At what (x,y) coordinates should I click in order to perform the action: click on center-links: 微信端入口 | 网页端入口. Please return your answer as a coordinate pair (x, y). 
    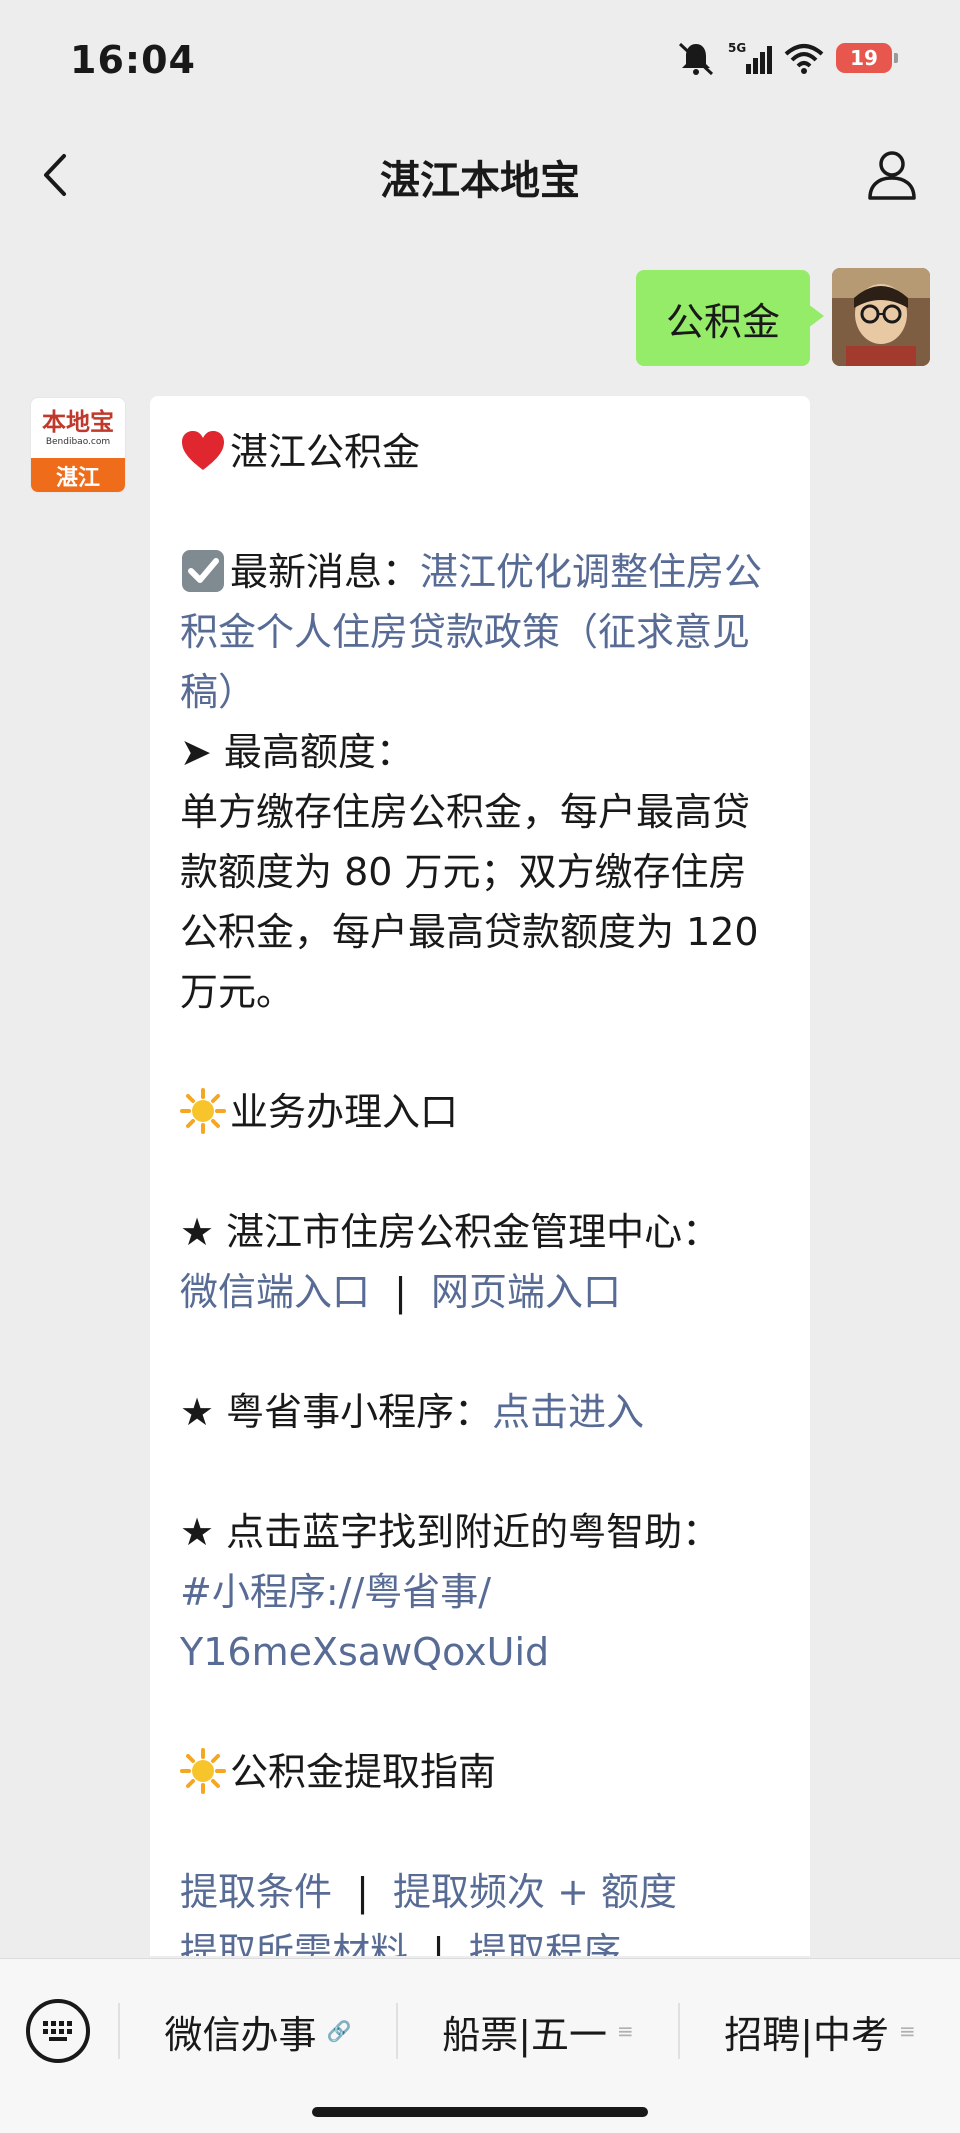
    Looking at the image, I should click on (480, 1292).